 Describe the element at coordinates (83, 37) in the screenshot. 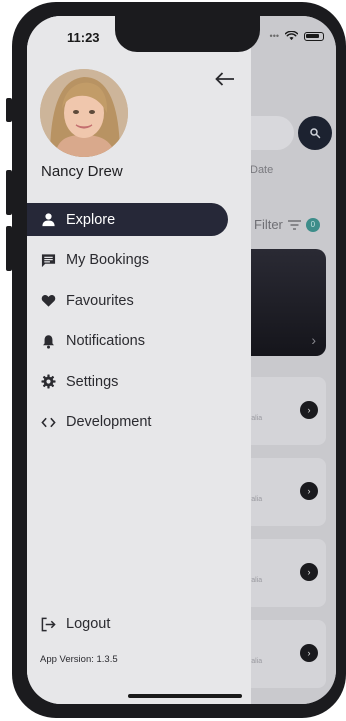

I see `status-time: 11:23` at that location.